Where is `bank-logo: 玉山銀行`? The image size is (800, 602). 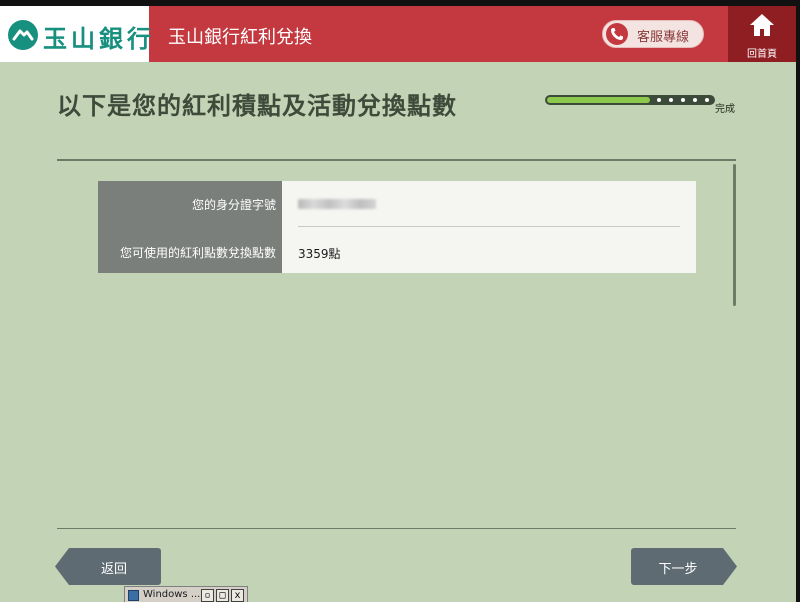
bank-logo: 玉山銀行 is located at coordinates (75, 34).